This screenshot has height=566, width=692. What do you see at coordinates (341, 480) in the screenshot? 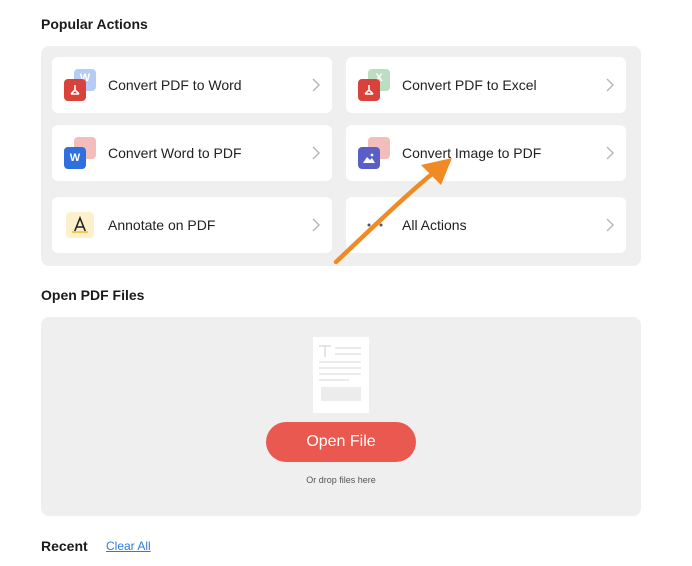
I see `drop-files-hint: Or drop files here` at bounding box center [341, 480].